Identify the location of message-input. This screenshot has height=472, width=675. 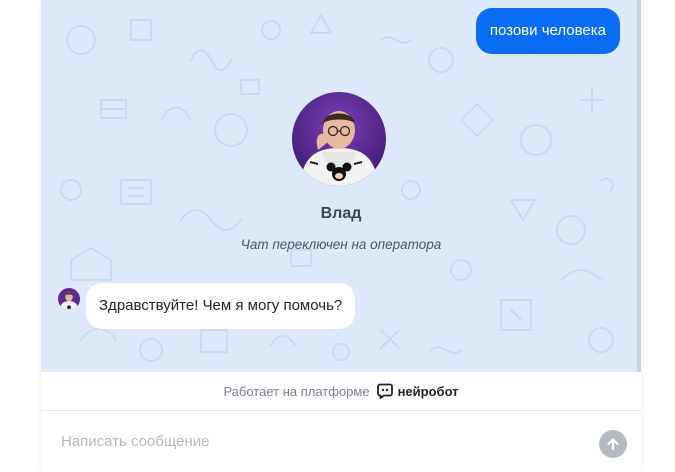
(321, 441).